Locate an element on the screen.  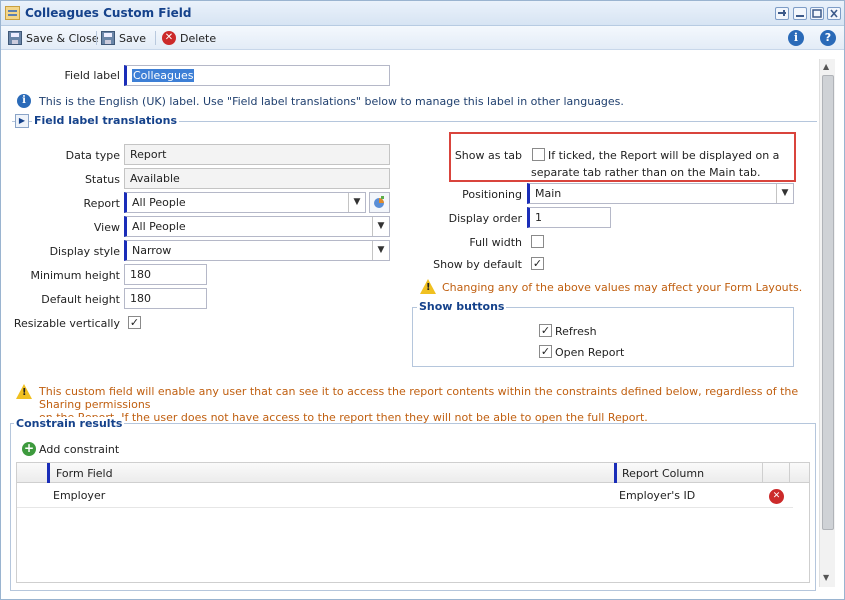
vertical-scrollbar: ▲ ▼ is located at coordinates (827, 323).